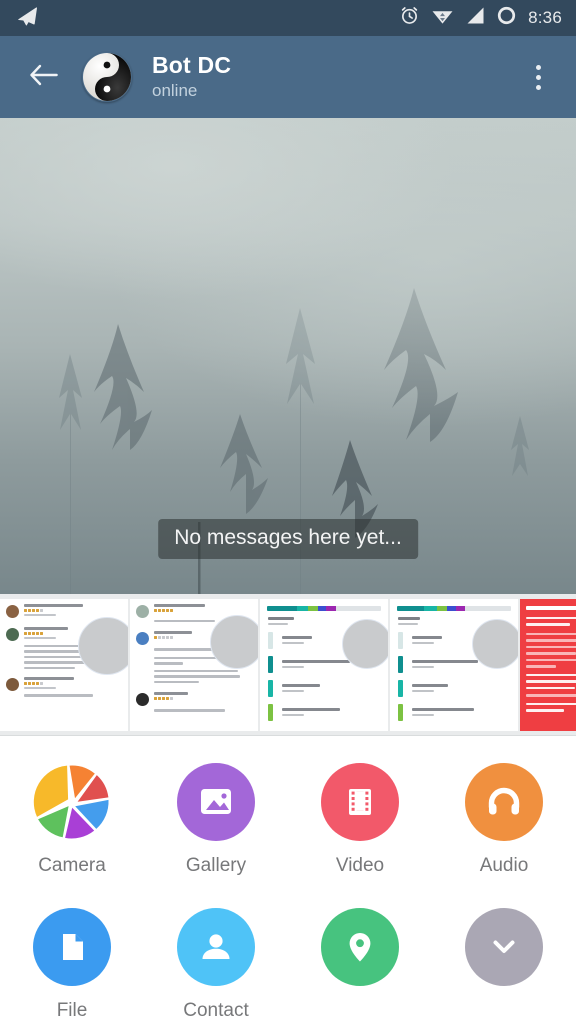 The height and width of the screenshot is (1024, 576). I want to click on status-bar: 8:36, so click(288, 18).